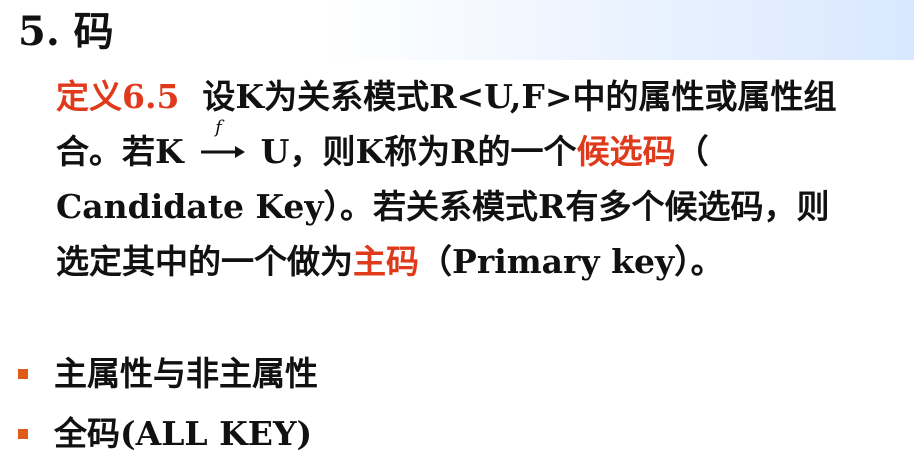  What do you see at coordinates (626, 151) in the screenshot?
I see `candidate-key-term: 候选码` at bounding box center [626, 151].